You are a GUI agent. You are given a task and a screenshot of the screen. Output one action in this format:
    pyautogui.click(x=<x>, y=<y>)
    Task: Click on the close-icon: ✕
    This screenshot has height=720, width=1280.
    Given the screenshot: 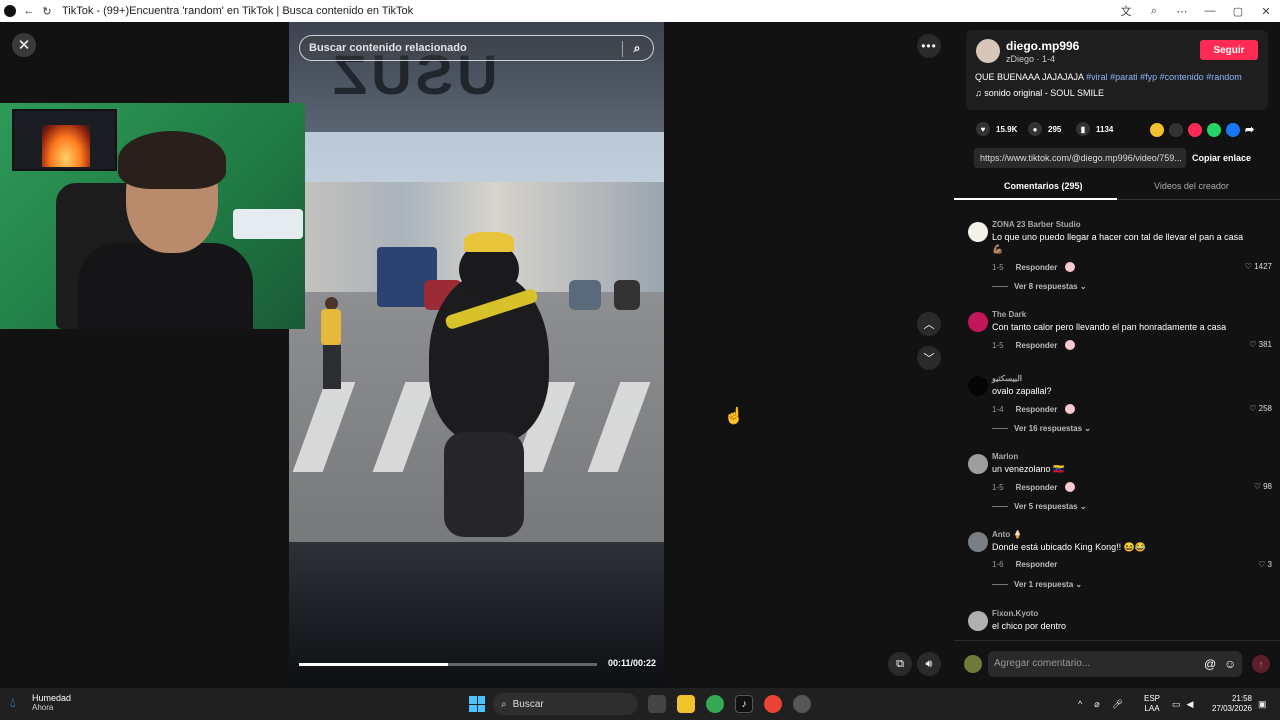 What is the action you would take?
    pyautogui.click(x=24, y=45)
    